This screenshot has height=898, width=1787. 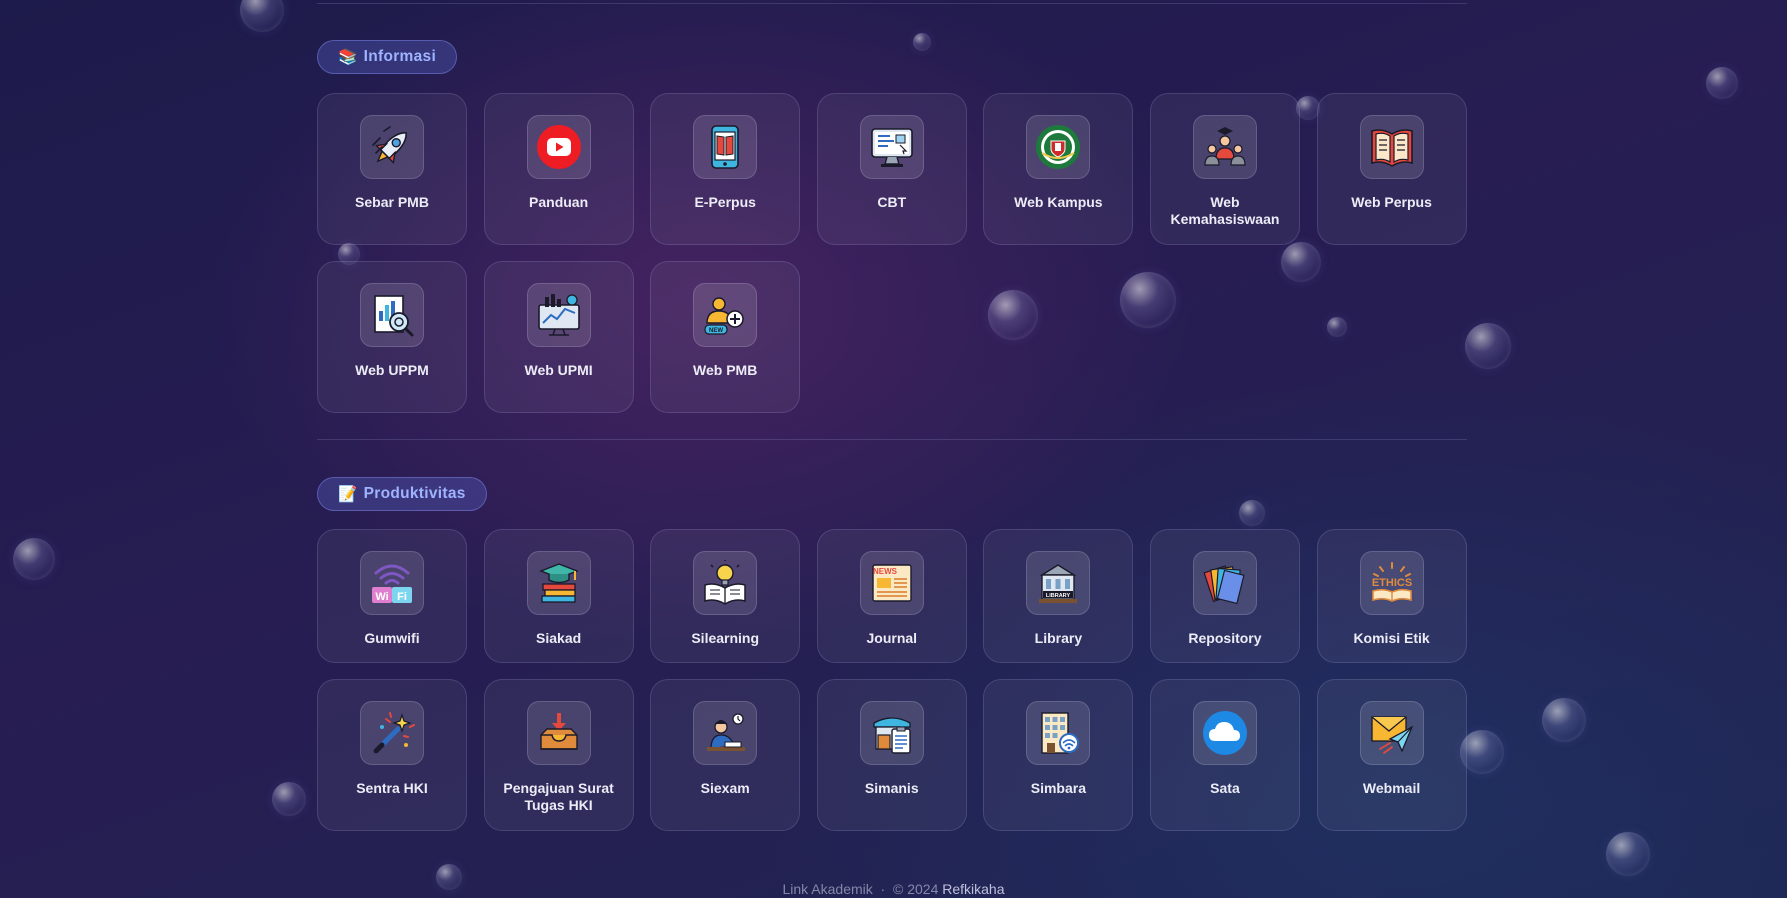 What do you see at coordinates (348, 57) in the screenshot?
I see `books-emoji-icon: 📚` at bounding box center [348, 57].